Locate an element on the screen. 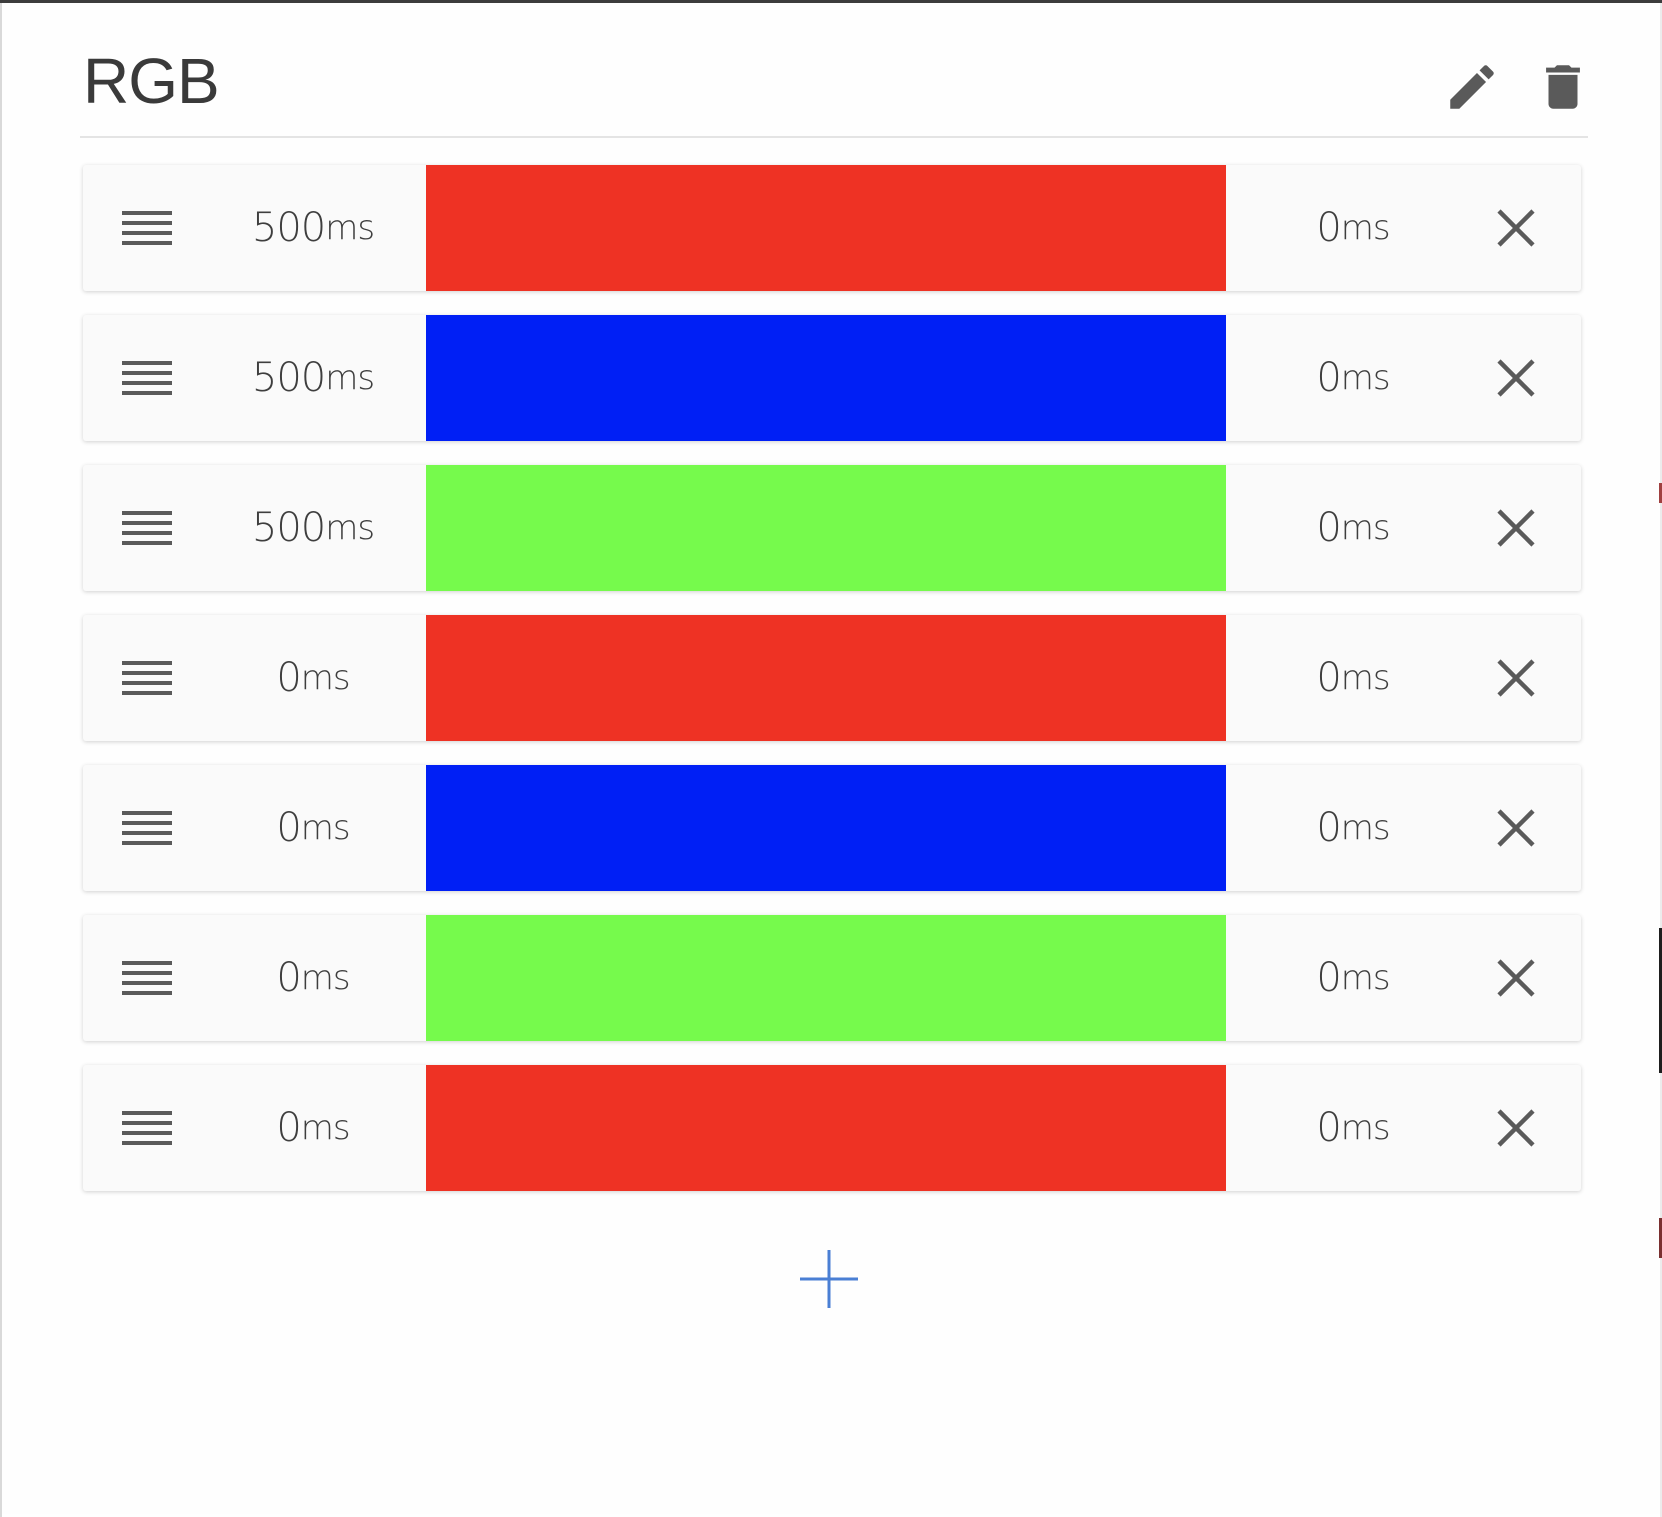  panel-left-border is located at coordinates (1, 760).